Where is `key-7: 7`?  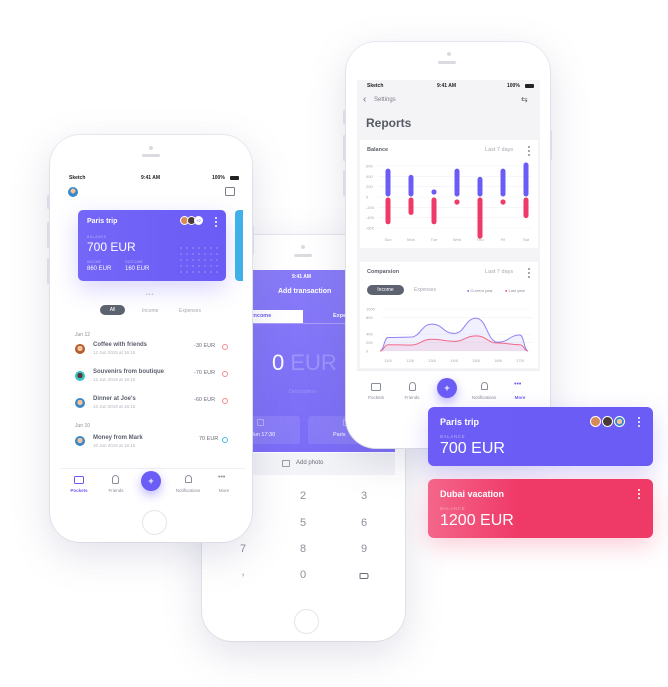
key-7: 7 is located at coordinates (243, 549).